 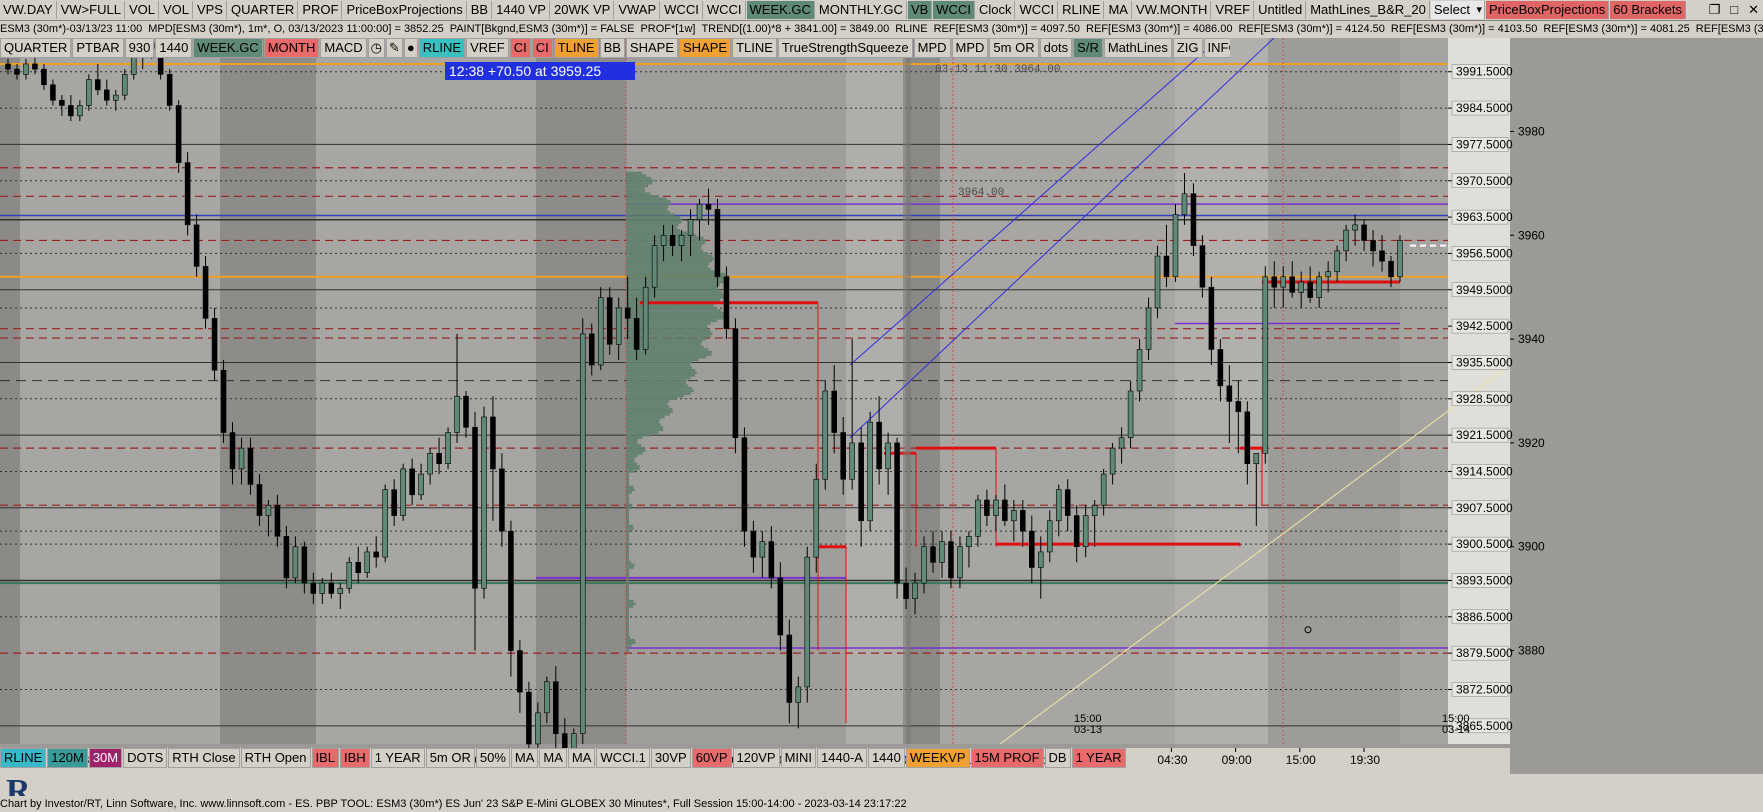 What do you see at coordinates (204, 758) in the screenshot?
I see `bottom-button-rth-close: RTH Close` at bounding box center [204, 758].